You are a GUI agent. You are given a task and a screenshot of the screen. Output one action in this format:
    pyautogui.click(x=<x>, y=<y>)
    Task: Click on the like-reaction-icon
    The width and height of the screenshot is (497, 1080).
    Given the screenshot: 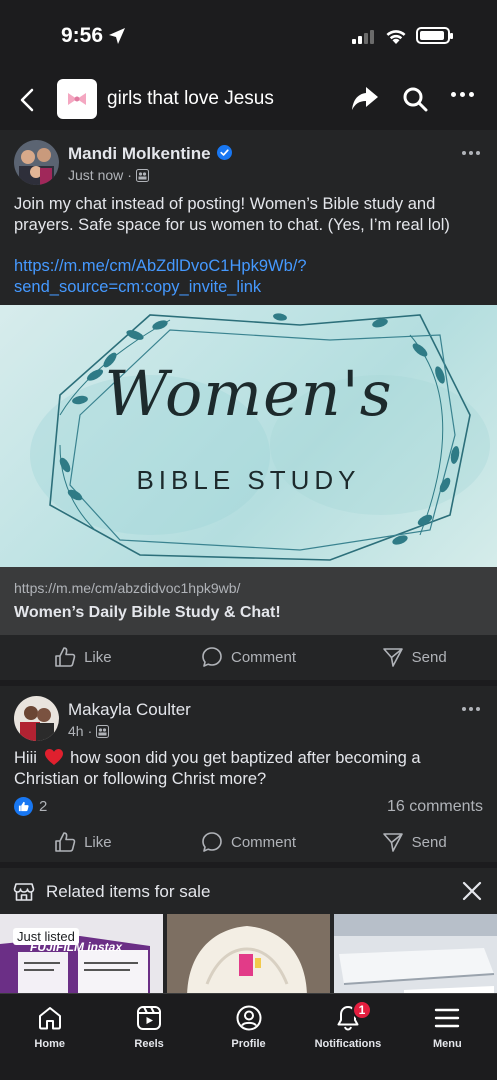 What is the action you would take?
    pyautogui.click(x=23, y=806)
    